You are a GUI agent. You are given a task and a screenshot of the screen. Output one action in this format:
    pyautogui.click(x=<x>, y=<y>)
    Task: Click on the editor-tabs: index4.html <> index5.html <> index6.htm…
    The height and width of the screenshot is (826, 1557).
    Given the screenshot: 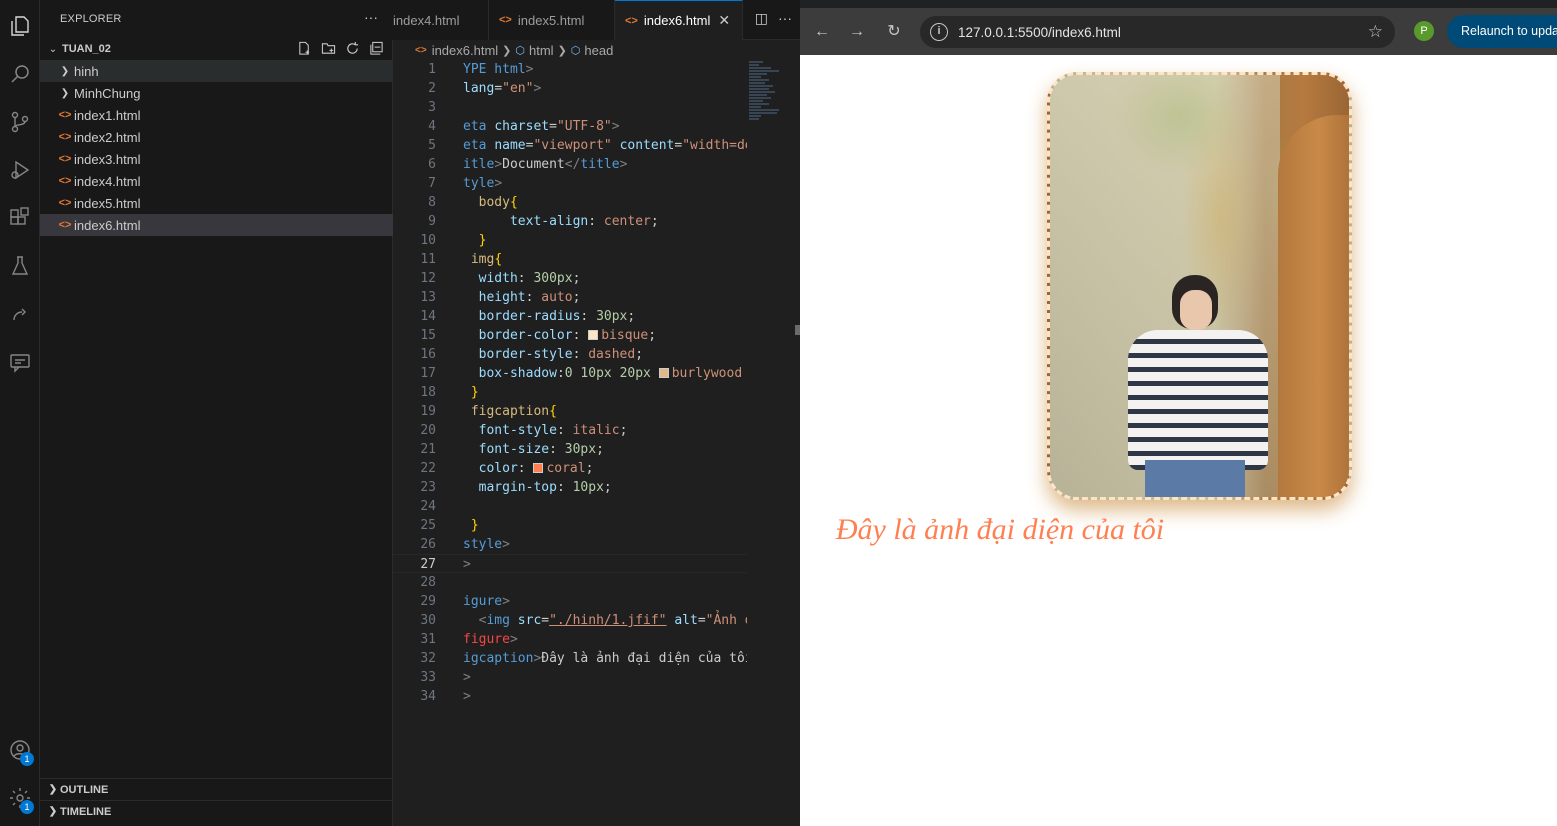 What is the action you would take?
    pyautogui.click(x=591, y=20)
    